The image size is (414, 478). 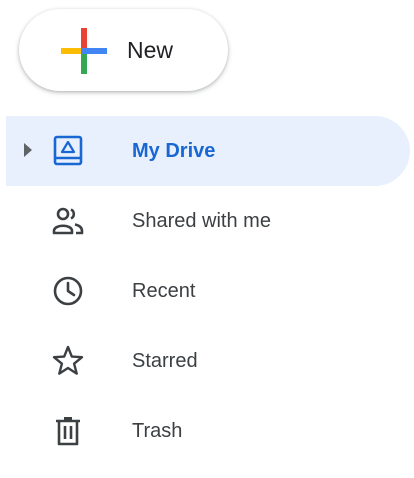 What do you see at coordinates (123, 50) in the screenshot?
I see `new-button: New` at bounding box center [123, 50].